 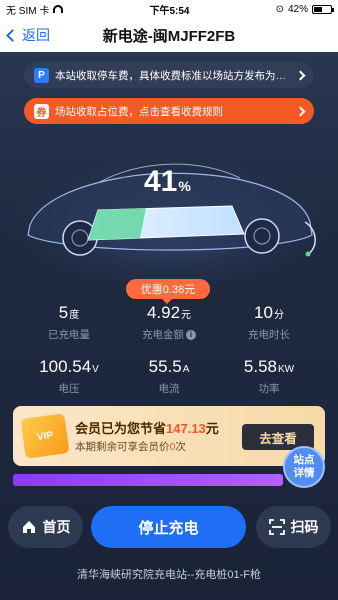 What do you see at coordinates (169, 575) in the screenshot?
I see `station-footer: 清华海峡研究院充电站--充电桩01-F枪` at bounding box center [169, 575].